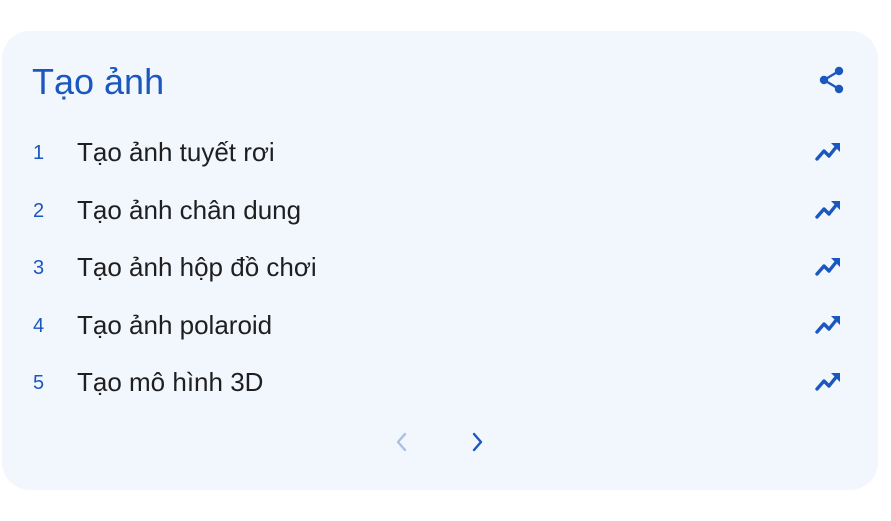 Image resolution: width=891 pixels, height=521 pixels. Describe the element at coordinates (98, 81) in the screenshot. I see `card-title: Tạo ảnh` at that location.